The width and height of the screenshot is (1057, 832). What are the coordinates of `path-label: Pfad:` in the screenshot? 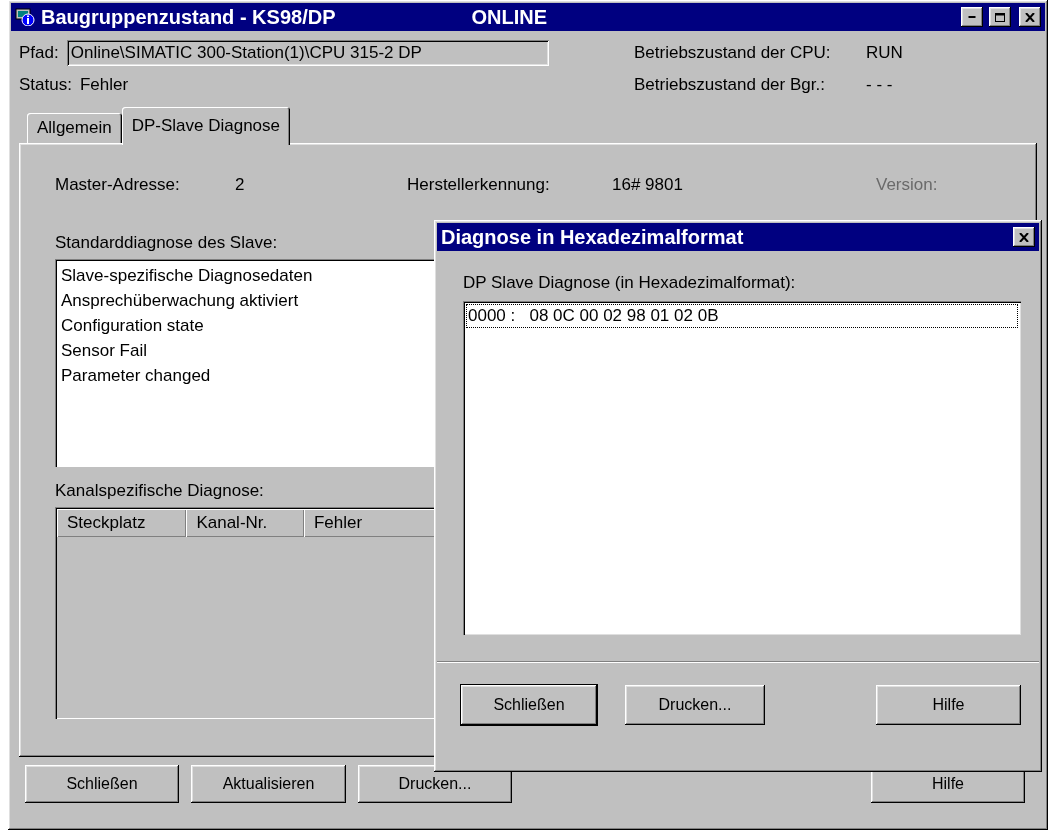 It's located at (39, 53).